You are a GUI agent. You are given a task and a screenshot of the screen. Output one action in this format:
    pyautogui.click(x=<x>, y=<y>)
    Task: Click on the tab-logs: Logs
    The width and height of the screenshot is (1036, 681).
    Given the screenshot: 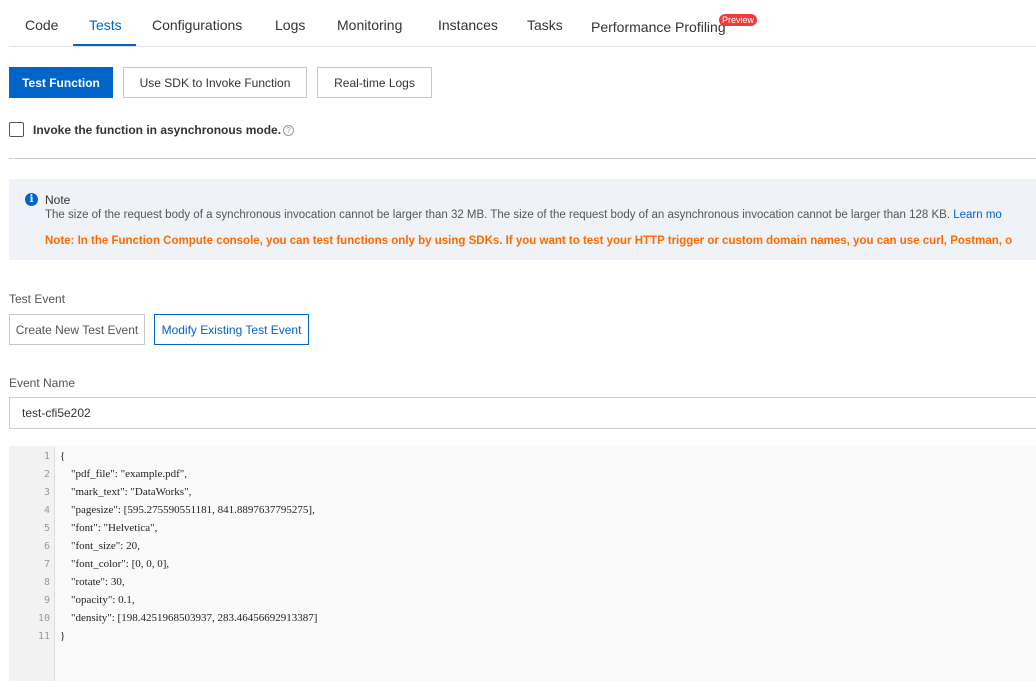 What is the action you would take?
    pyautogui.click(x=290, y=25)
    